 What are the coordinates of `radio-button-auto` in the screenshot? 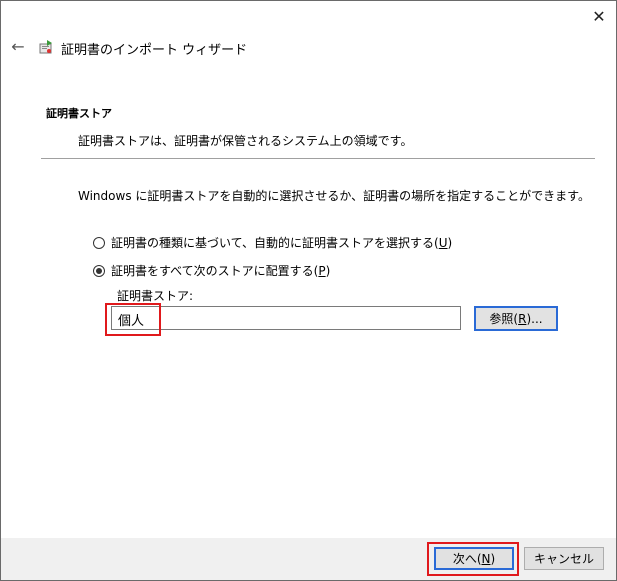 It's located at (99, 242).